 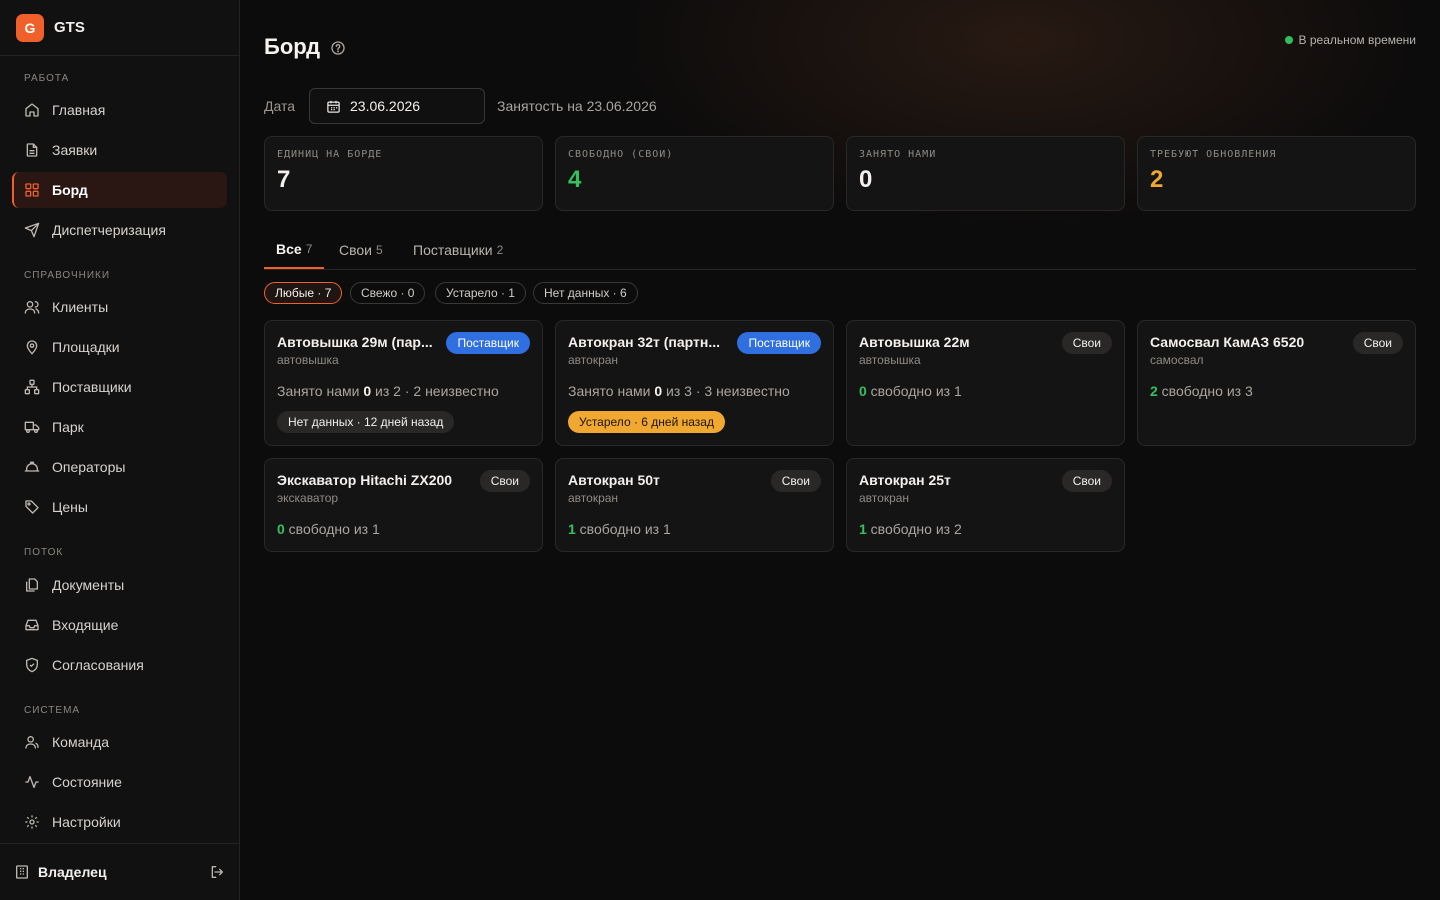 What do you see at coordinates (119, 507) in the screenshot?
I see `sidebar-item-prices: Цены` at bounding box center [119, 507].